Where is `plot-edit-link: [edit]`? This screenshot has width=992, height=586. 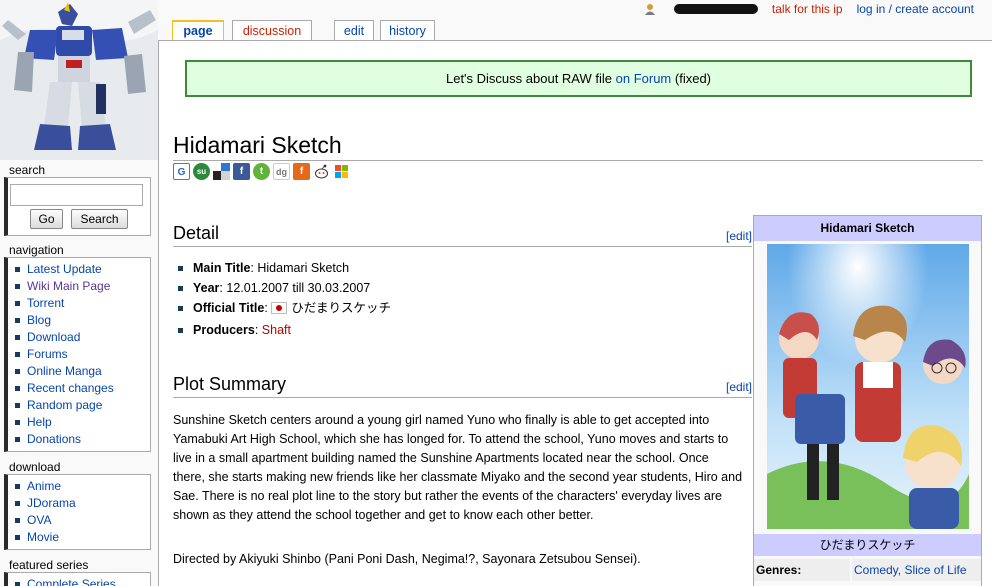 plot-edit-link: [edit] is located at coordinates (739, 384).